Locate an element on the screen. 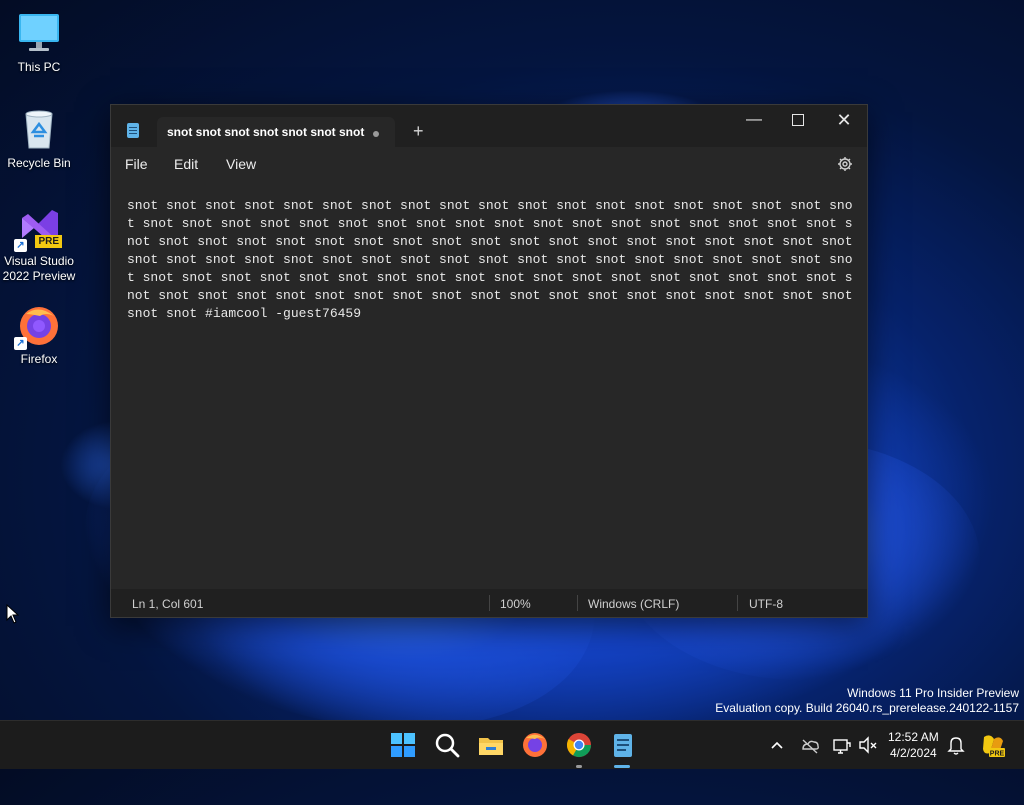 The width and height of the screenshot is (1024, 805). new-tab-button: + is located at coordinates (418, 131).